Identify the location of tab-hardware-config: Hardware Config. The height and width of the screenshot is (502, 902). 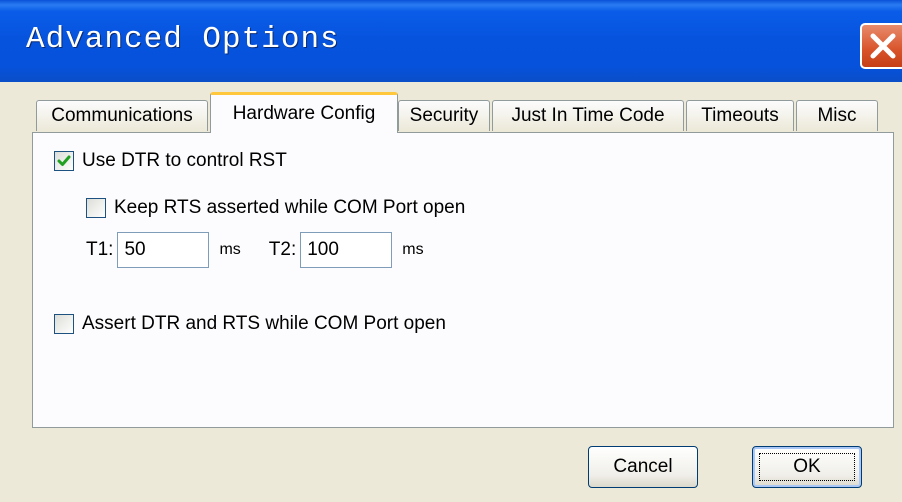
(304, 112).